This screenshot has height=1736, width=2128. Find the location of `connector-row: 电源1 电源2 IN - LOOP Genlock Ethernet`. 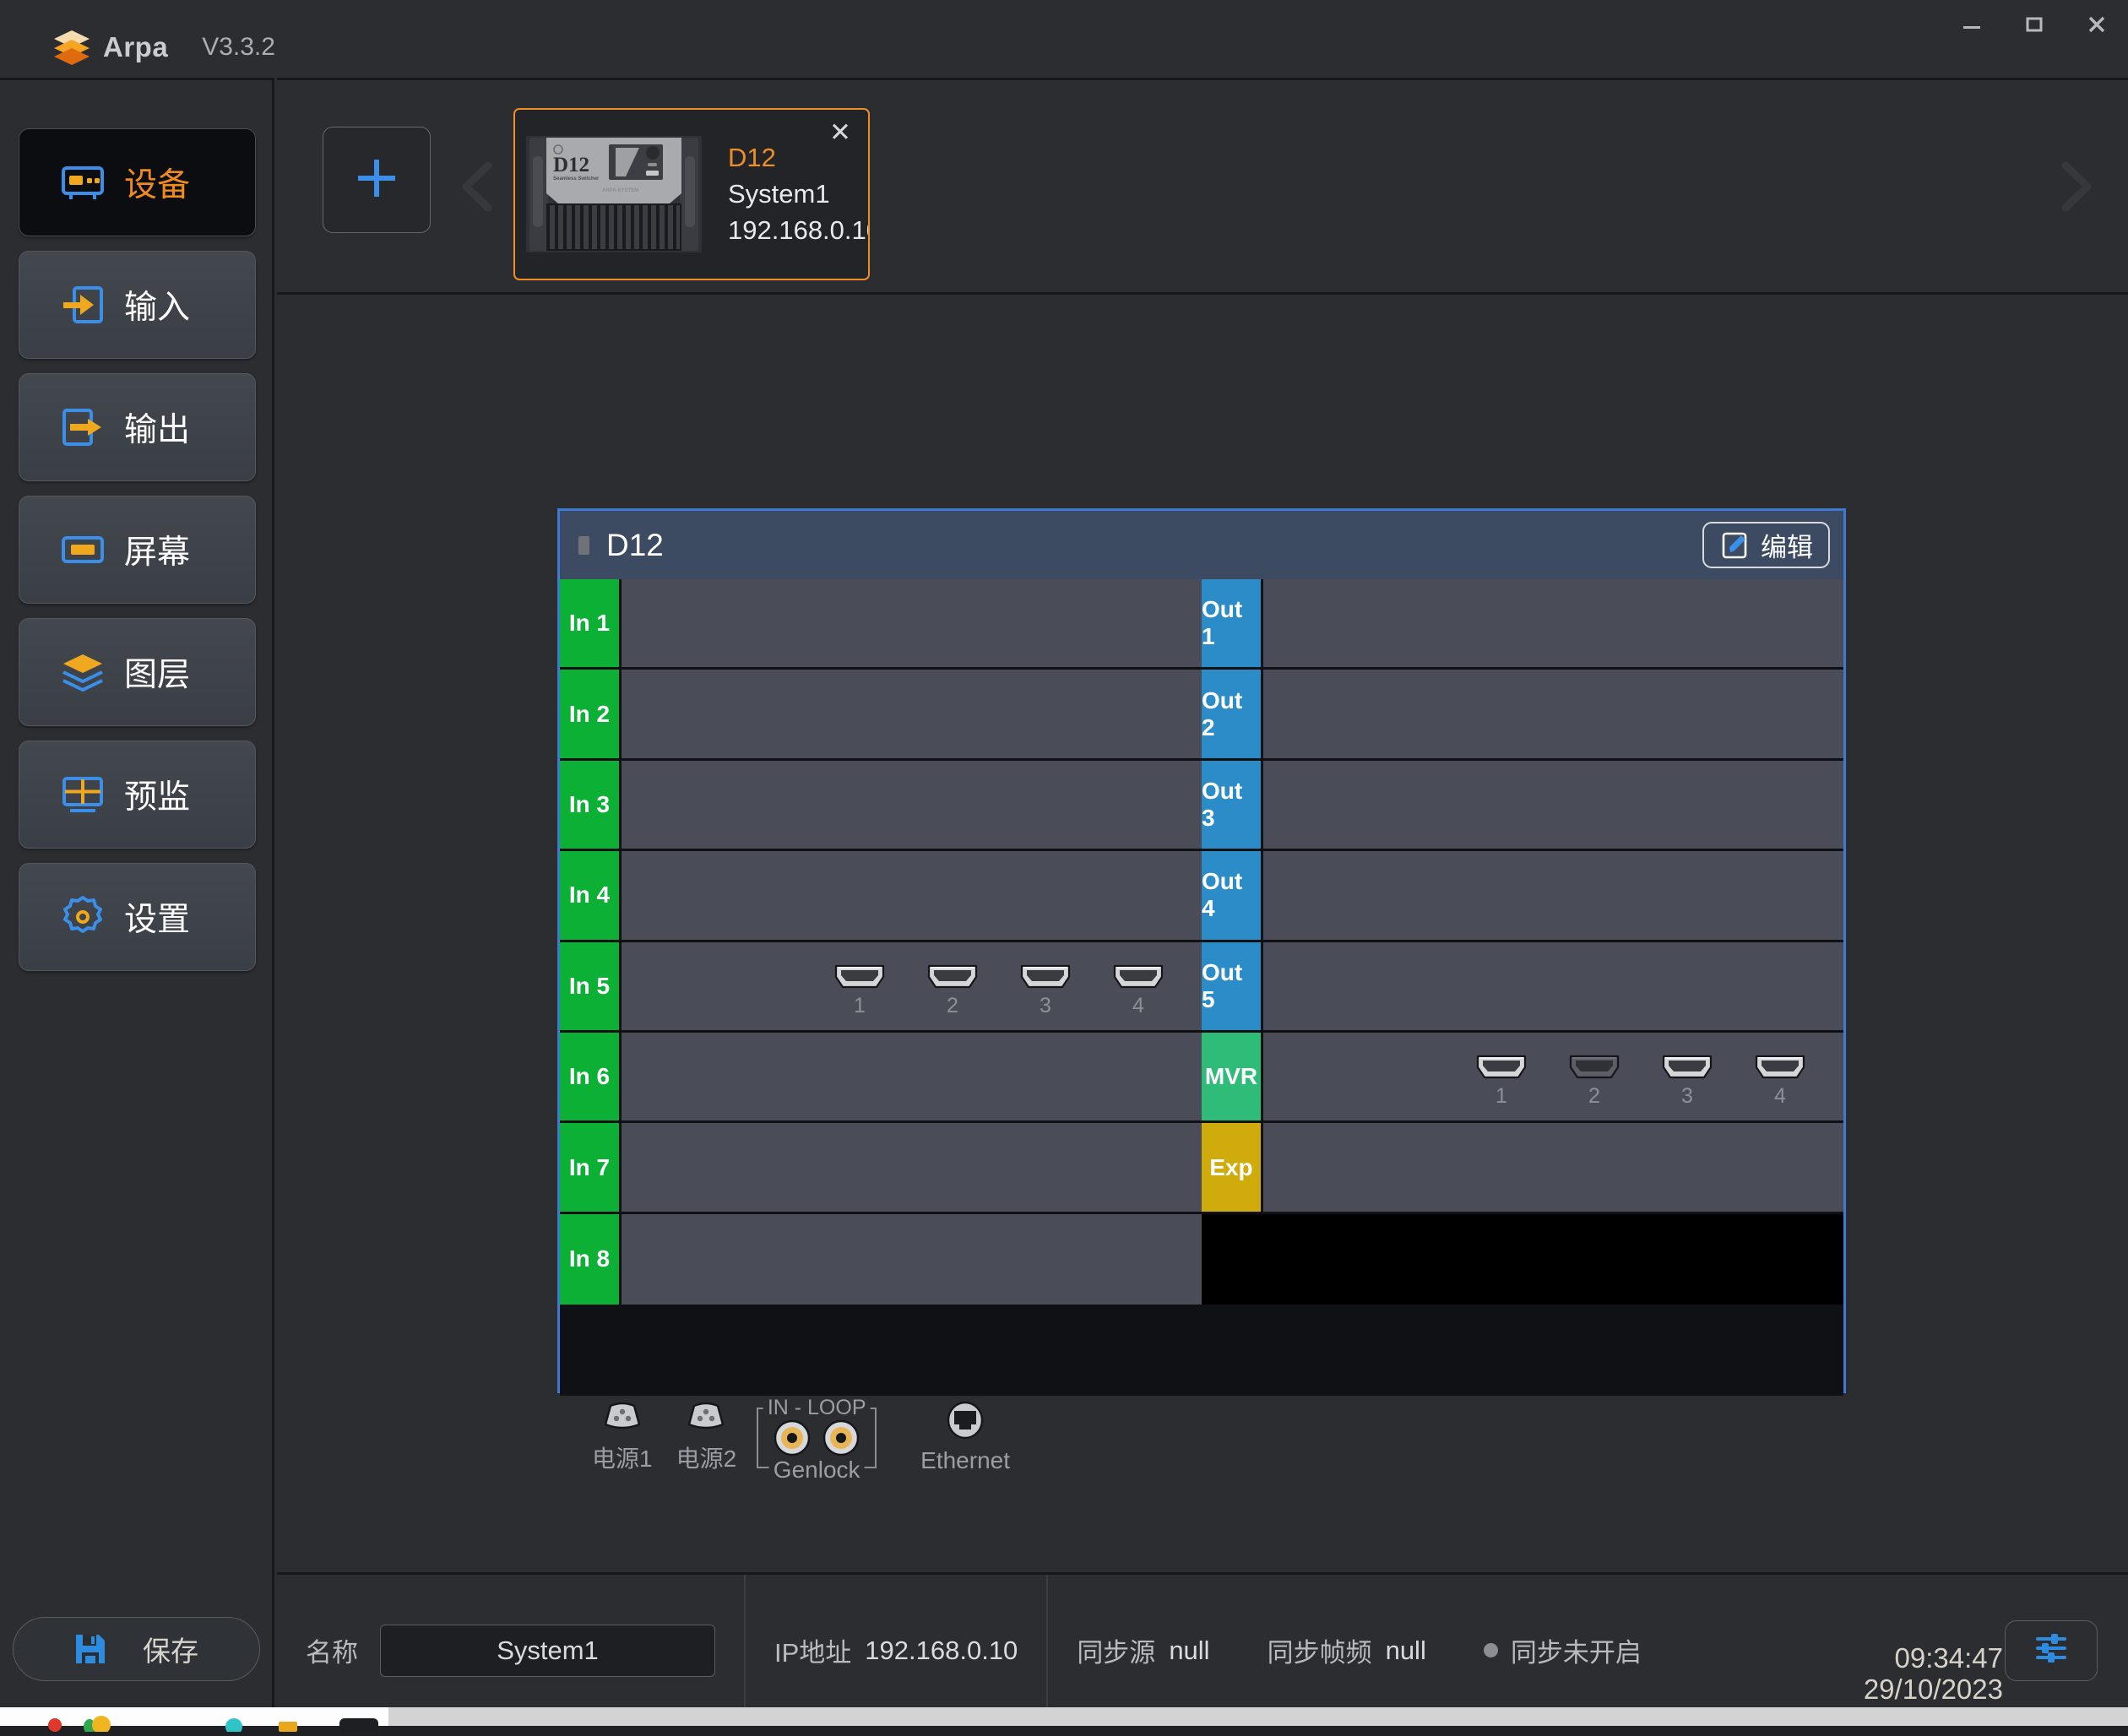

connector-row: 电源1 电源2 IN - LOOP Genlock Ethernet is located at coordinates (1201, 1440).